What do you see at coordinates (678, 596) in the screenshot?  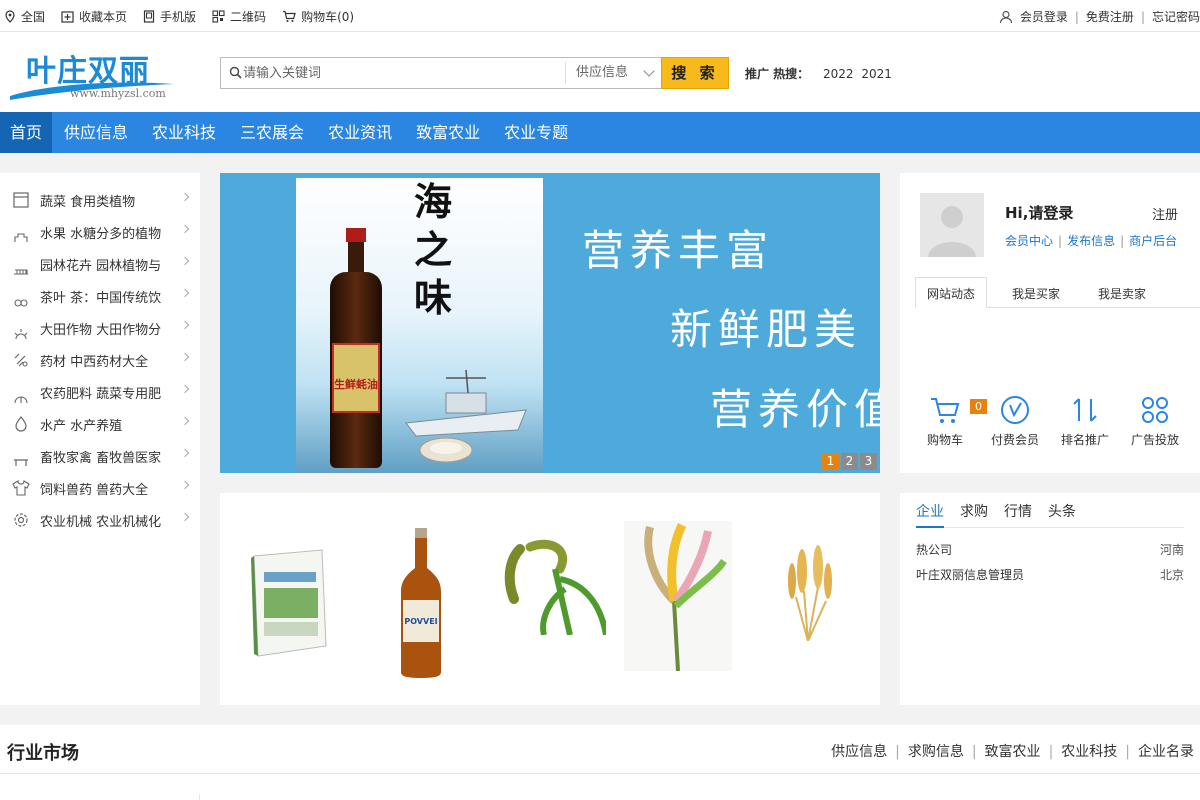 I see `dried-flowers-product-image` at bounding box center [678, 596].